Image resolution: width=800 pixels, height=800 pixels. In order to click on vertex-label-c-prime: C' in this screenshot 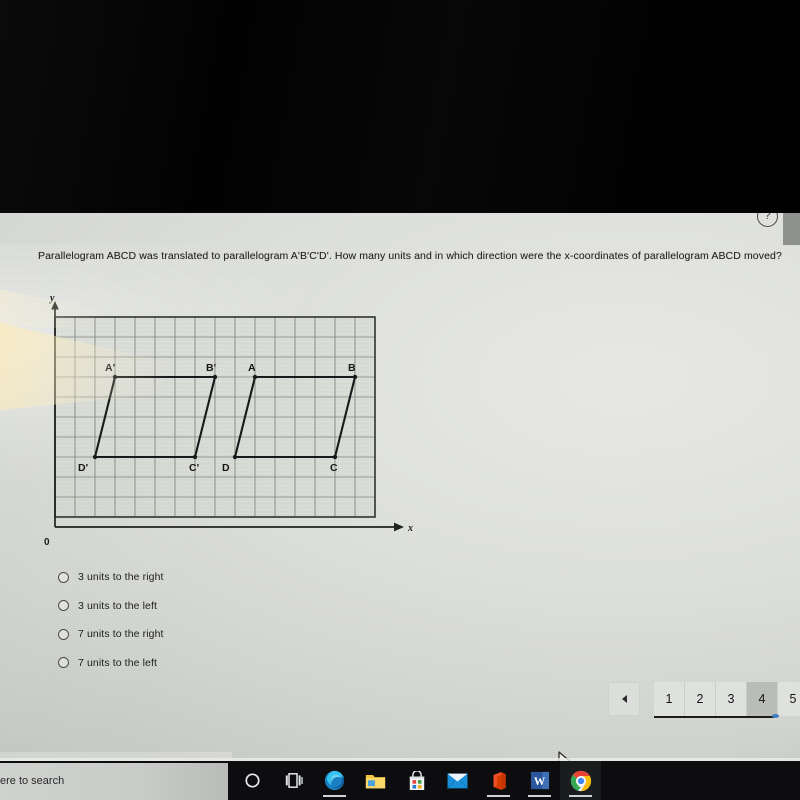, I will do `click(194, 468)`.